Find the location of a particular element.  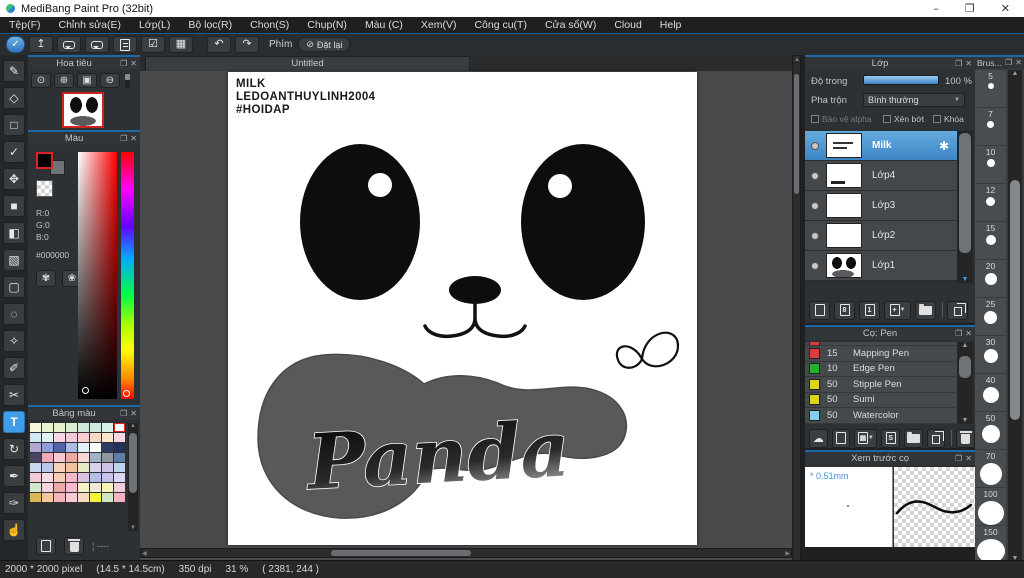

zoom-fit-button: ▣ is located at coordinates (87, 80).